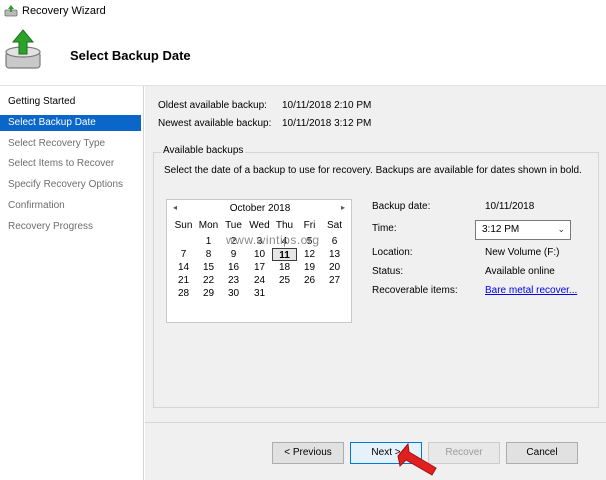 Image resolution: width=606 pixels, height=480 pixels. I want to click on calendar-day: 19, so click(309, 267).